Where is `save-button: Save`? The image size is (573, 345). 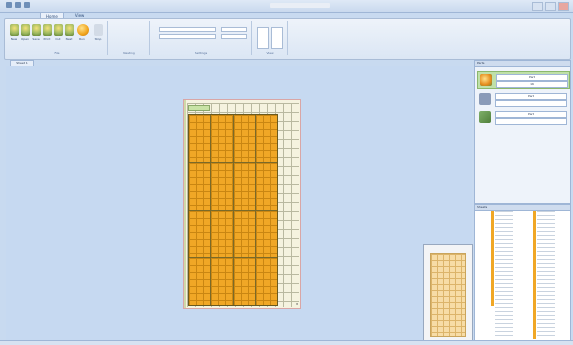
save-button: Save is located at coordinates (36, 32).